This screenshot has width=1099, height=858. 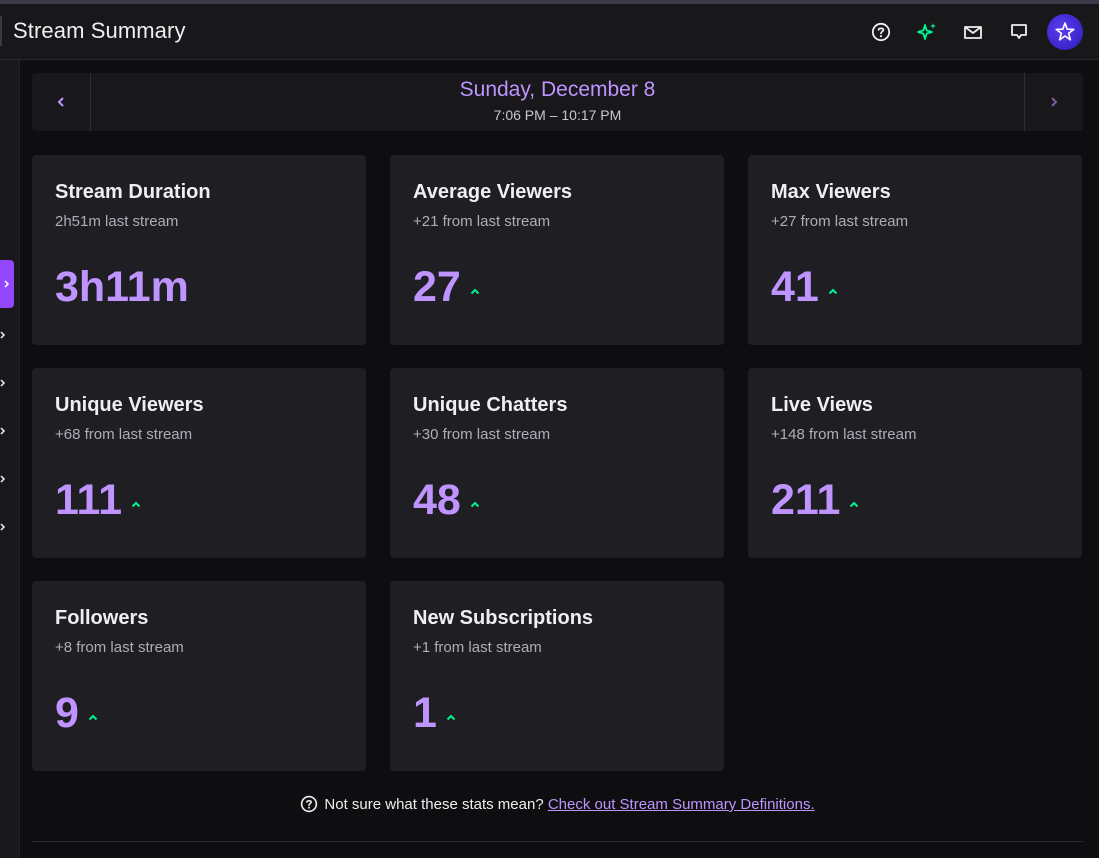 I want to click on inbox-button, so click(x=973, y=32).